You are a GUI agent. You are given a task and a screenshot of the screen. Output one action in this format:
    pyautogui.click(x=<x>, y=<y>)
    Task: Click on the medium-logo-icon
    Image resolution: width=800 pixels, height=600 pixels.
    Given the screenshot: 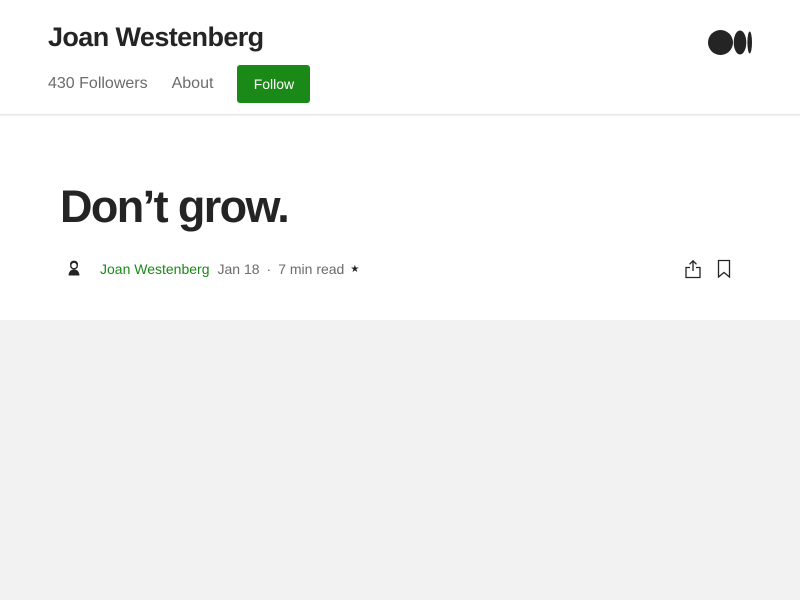 What is the action you would take?
    pyautogui.click(x=730, y=42)
    